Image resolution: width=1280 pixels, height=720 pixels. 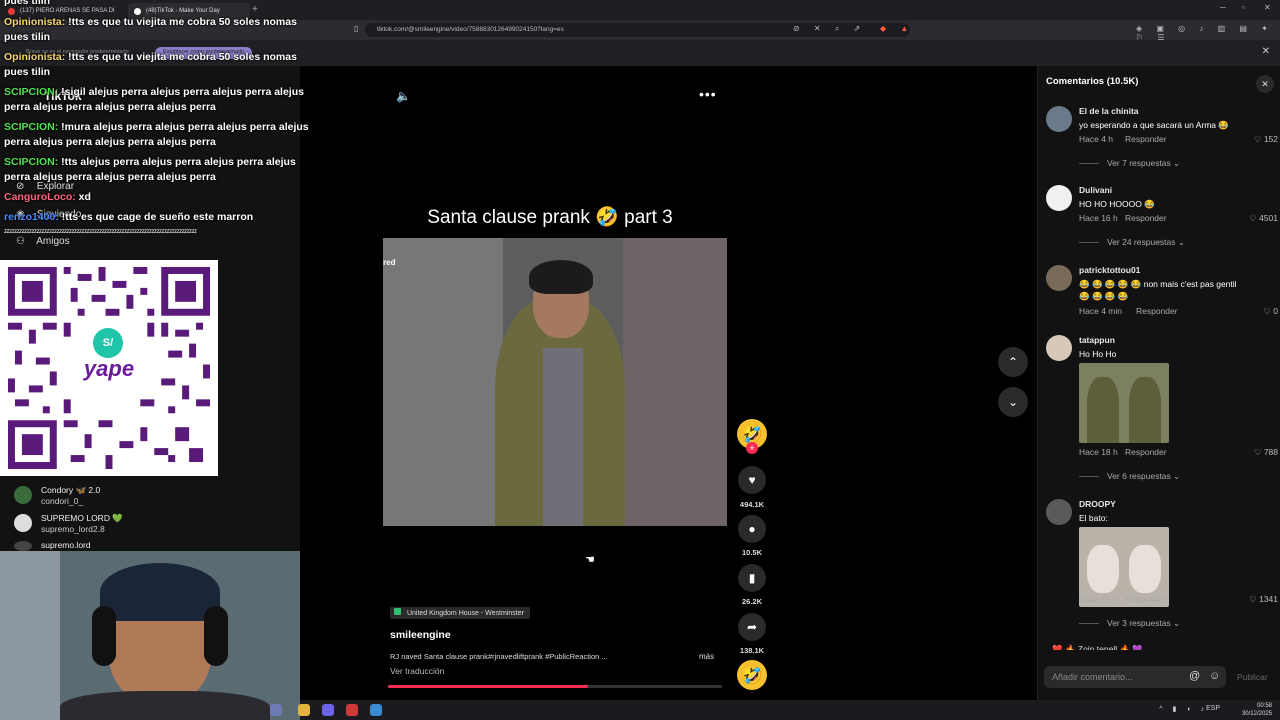 I want to click on more-options-icon: •••, so click(x=708, y=94).